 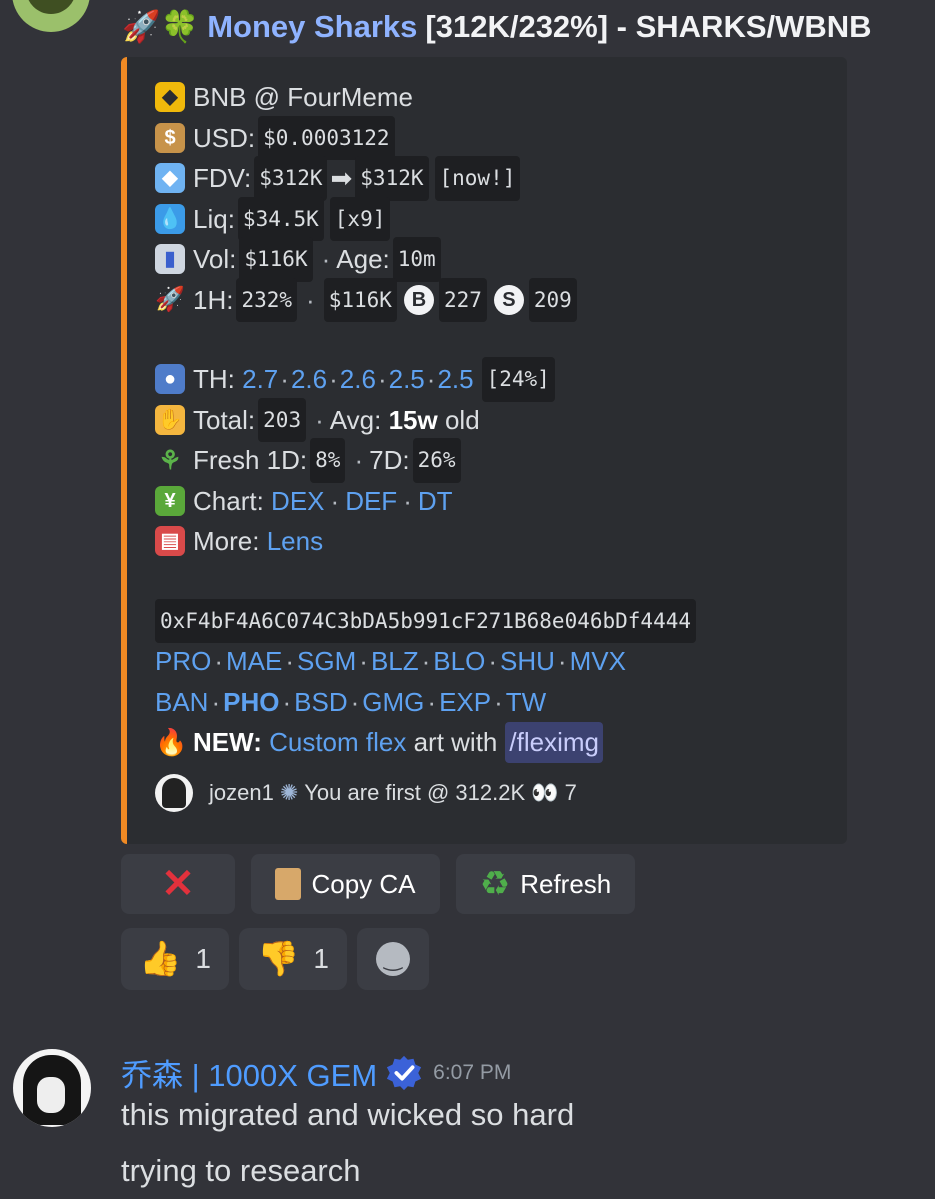 What do you see at coordinates (250, 460) in the screenshot?
I see `fresh-label: Fresh 1D:` at bounding box center [250, 460].